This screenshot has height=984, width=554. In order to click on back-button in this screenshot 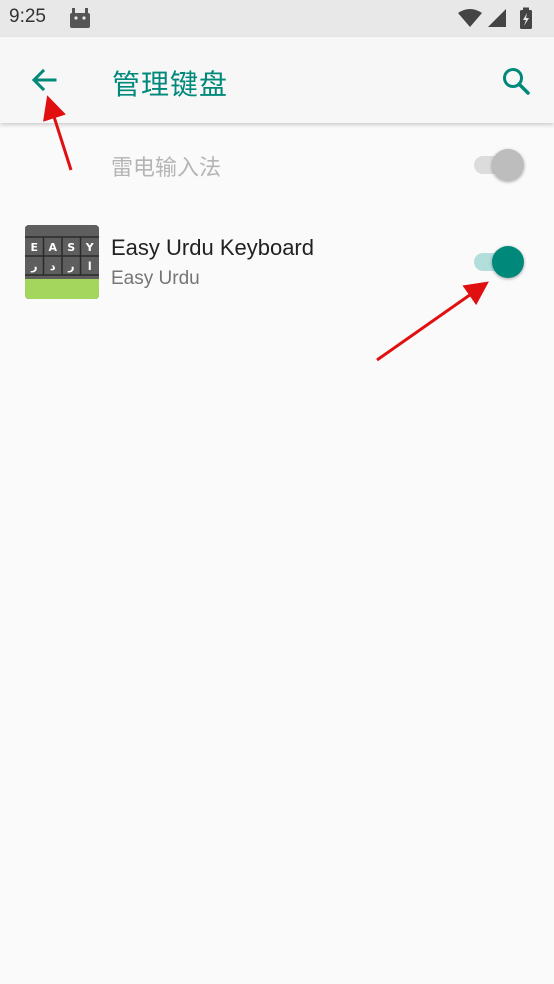, I will do `click(44, 80)`.